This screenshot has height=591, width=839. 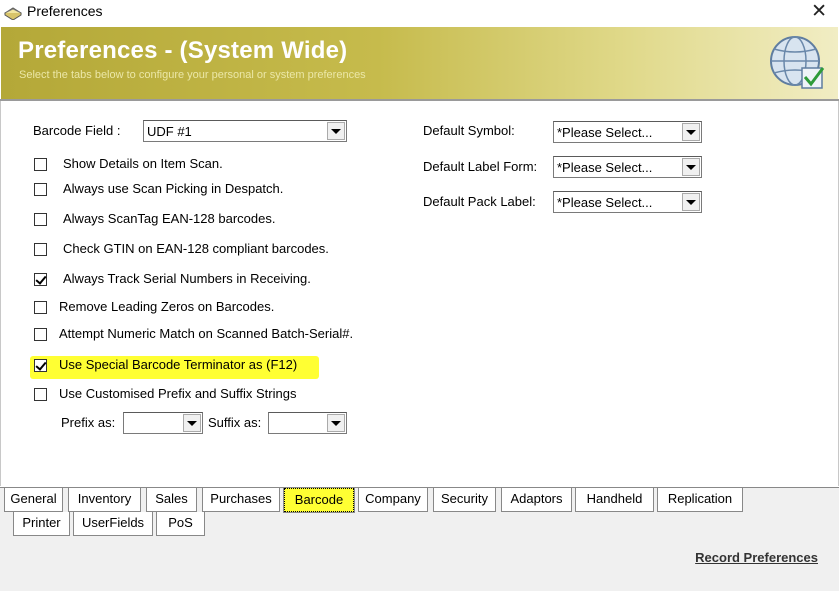 What do you see at coordinates (797, 62) in the screenshot?
I see `globe-check-icon` at bounding box center [797, 62].